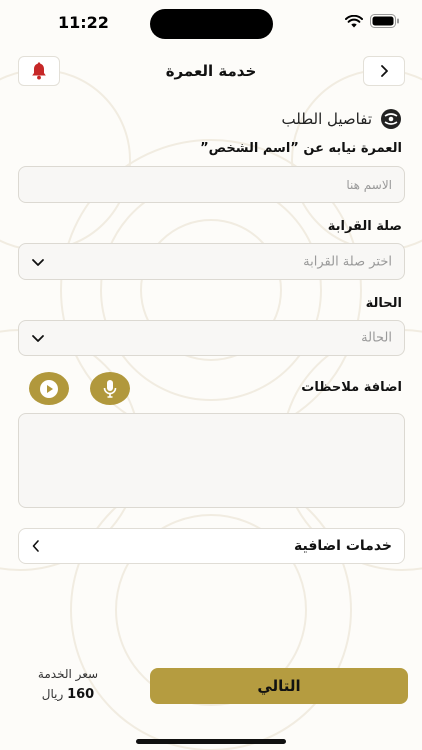  I want to click on notes-label: اضافة ملاحظات, so click(351, 387).